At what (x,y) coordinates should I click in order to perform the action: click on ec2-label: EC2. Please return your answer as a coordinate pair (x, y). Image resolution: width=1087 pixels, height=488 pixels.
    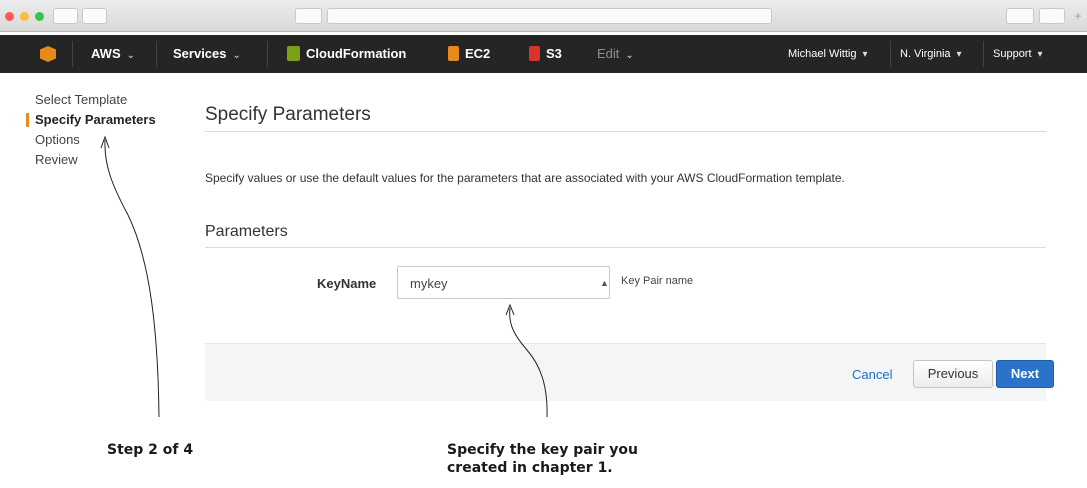
    Looking at the image, I should click on (478, 53).